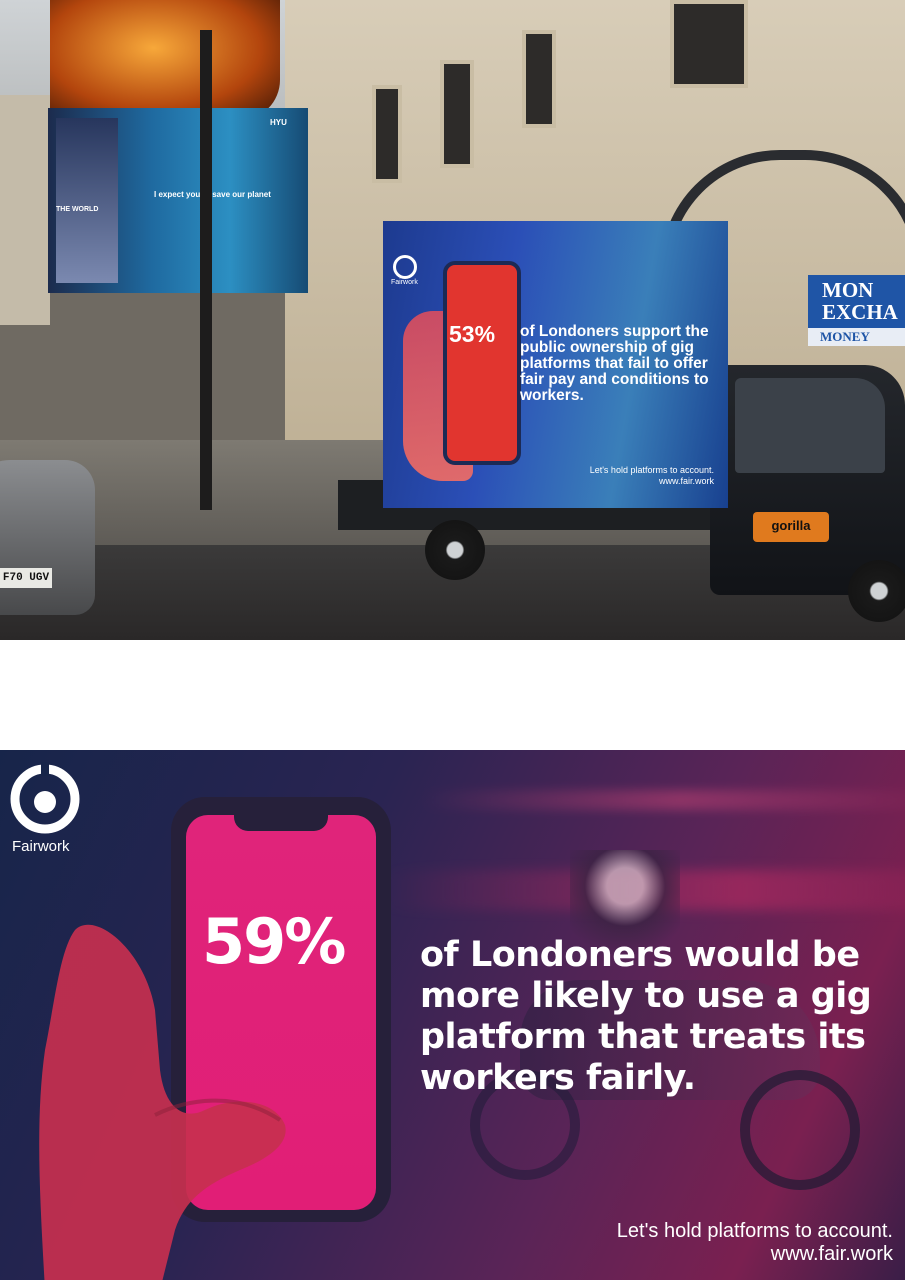 The width and height of the screenshot is (905, 1280). What do you see at coordinates (686, 481) in the screenshot?
I see `billboard-footer-line2: www.fair.work` at bounding box center [686, 481].